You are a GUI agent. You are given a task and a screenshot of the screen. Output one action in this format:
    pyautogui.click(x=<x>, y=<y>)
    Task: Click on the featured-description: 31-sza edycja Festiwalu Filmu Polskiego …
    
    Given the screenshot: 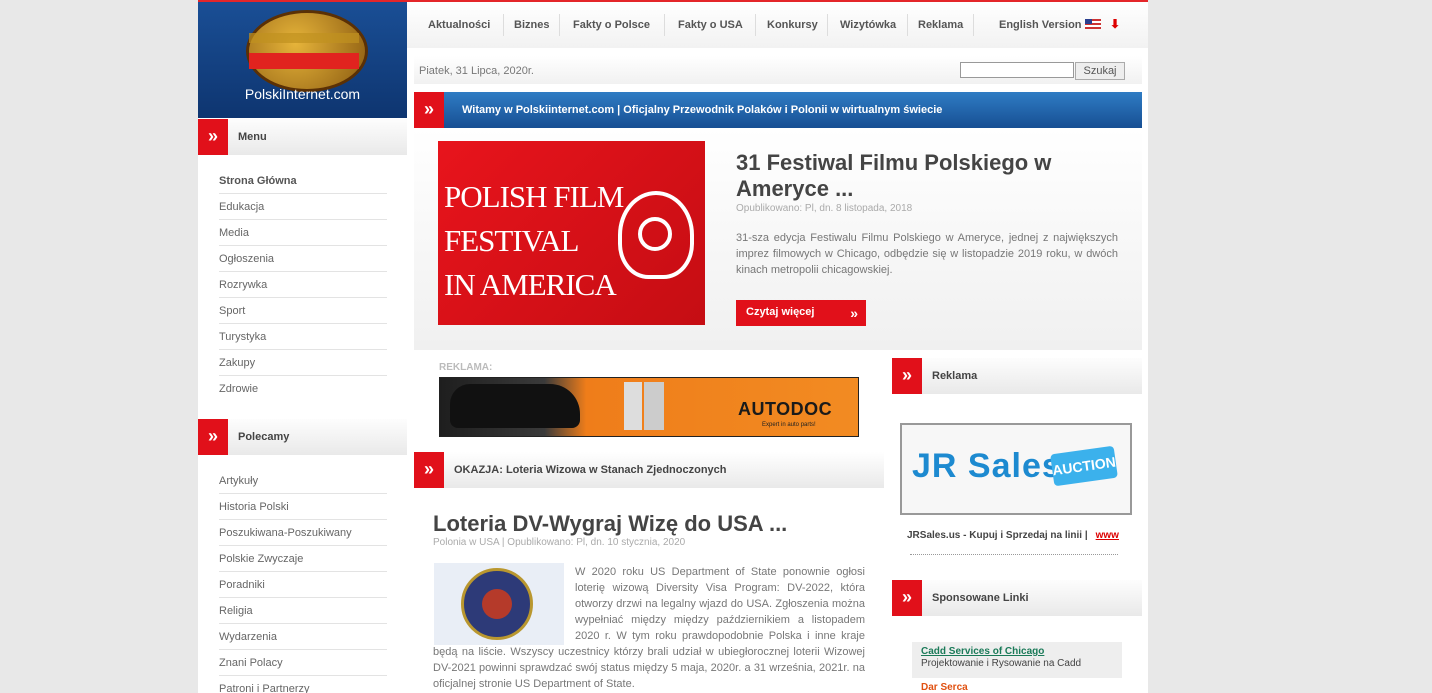 What is the action you would take?
    pyautogui.click(x=927, y=254)
    